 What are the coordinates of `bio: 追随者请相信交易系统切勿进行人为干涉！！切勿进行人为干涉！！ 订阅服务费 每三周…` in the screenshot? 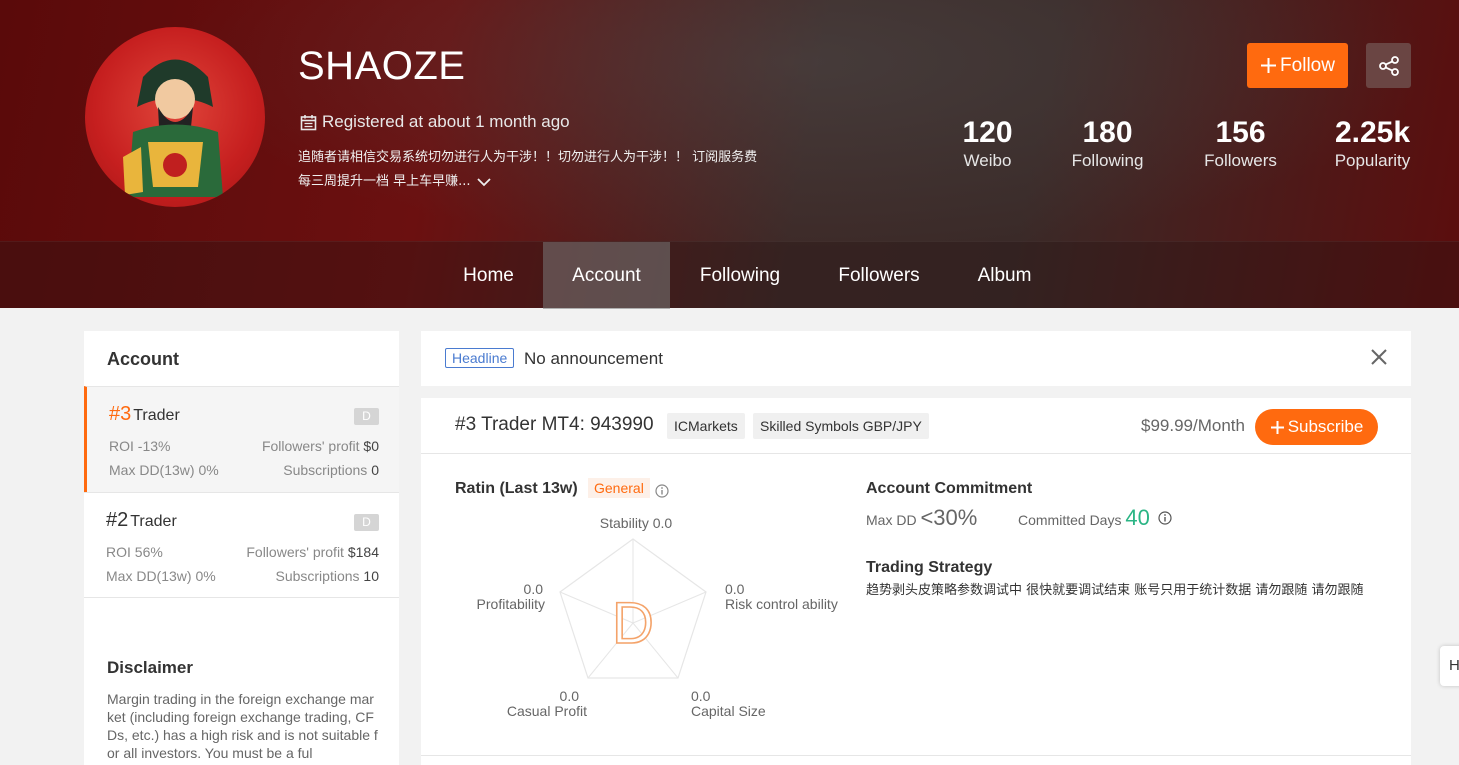 It's located at (548, 170).